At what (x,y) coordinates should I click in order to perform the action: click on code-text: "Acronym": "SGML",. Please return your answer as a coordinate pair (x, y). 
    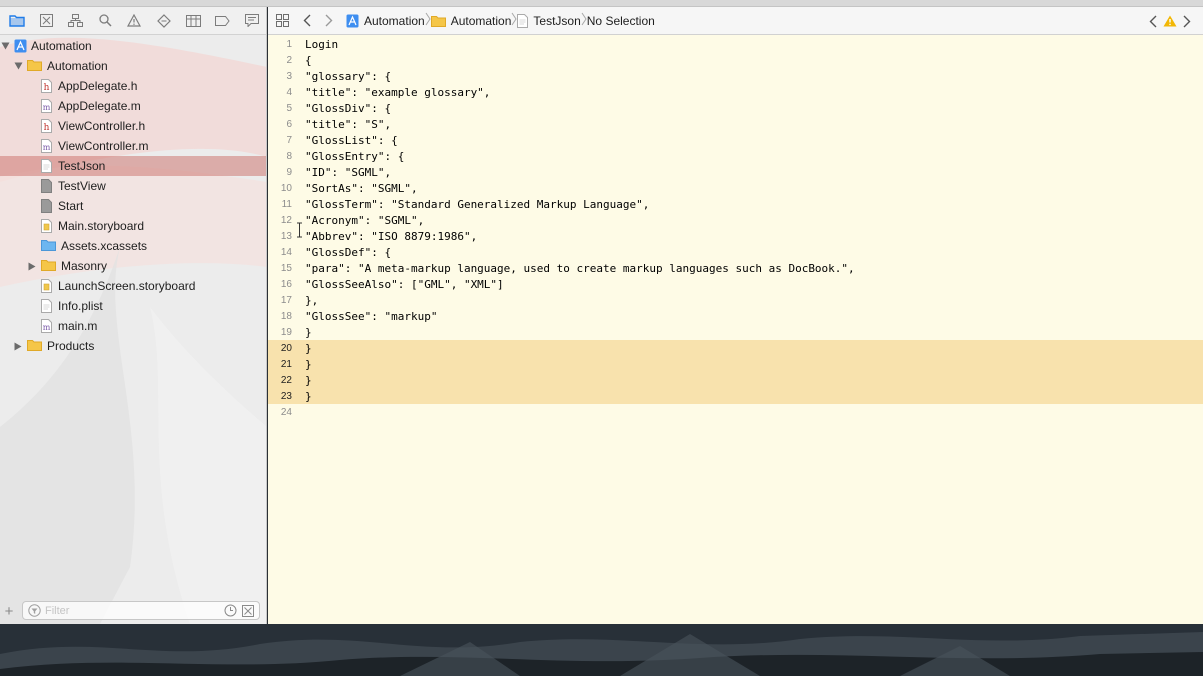
    Looking at the image, I should click on (365, 220).